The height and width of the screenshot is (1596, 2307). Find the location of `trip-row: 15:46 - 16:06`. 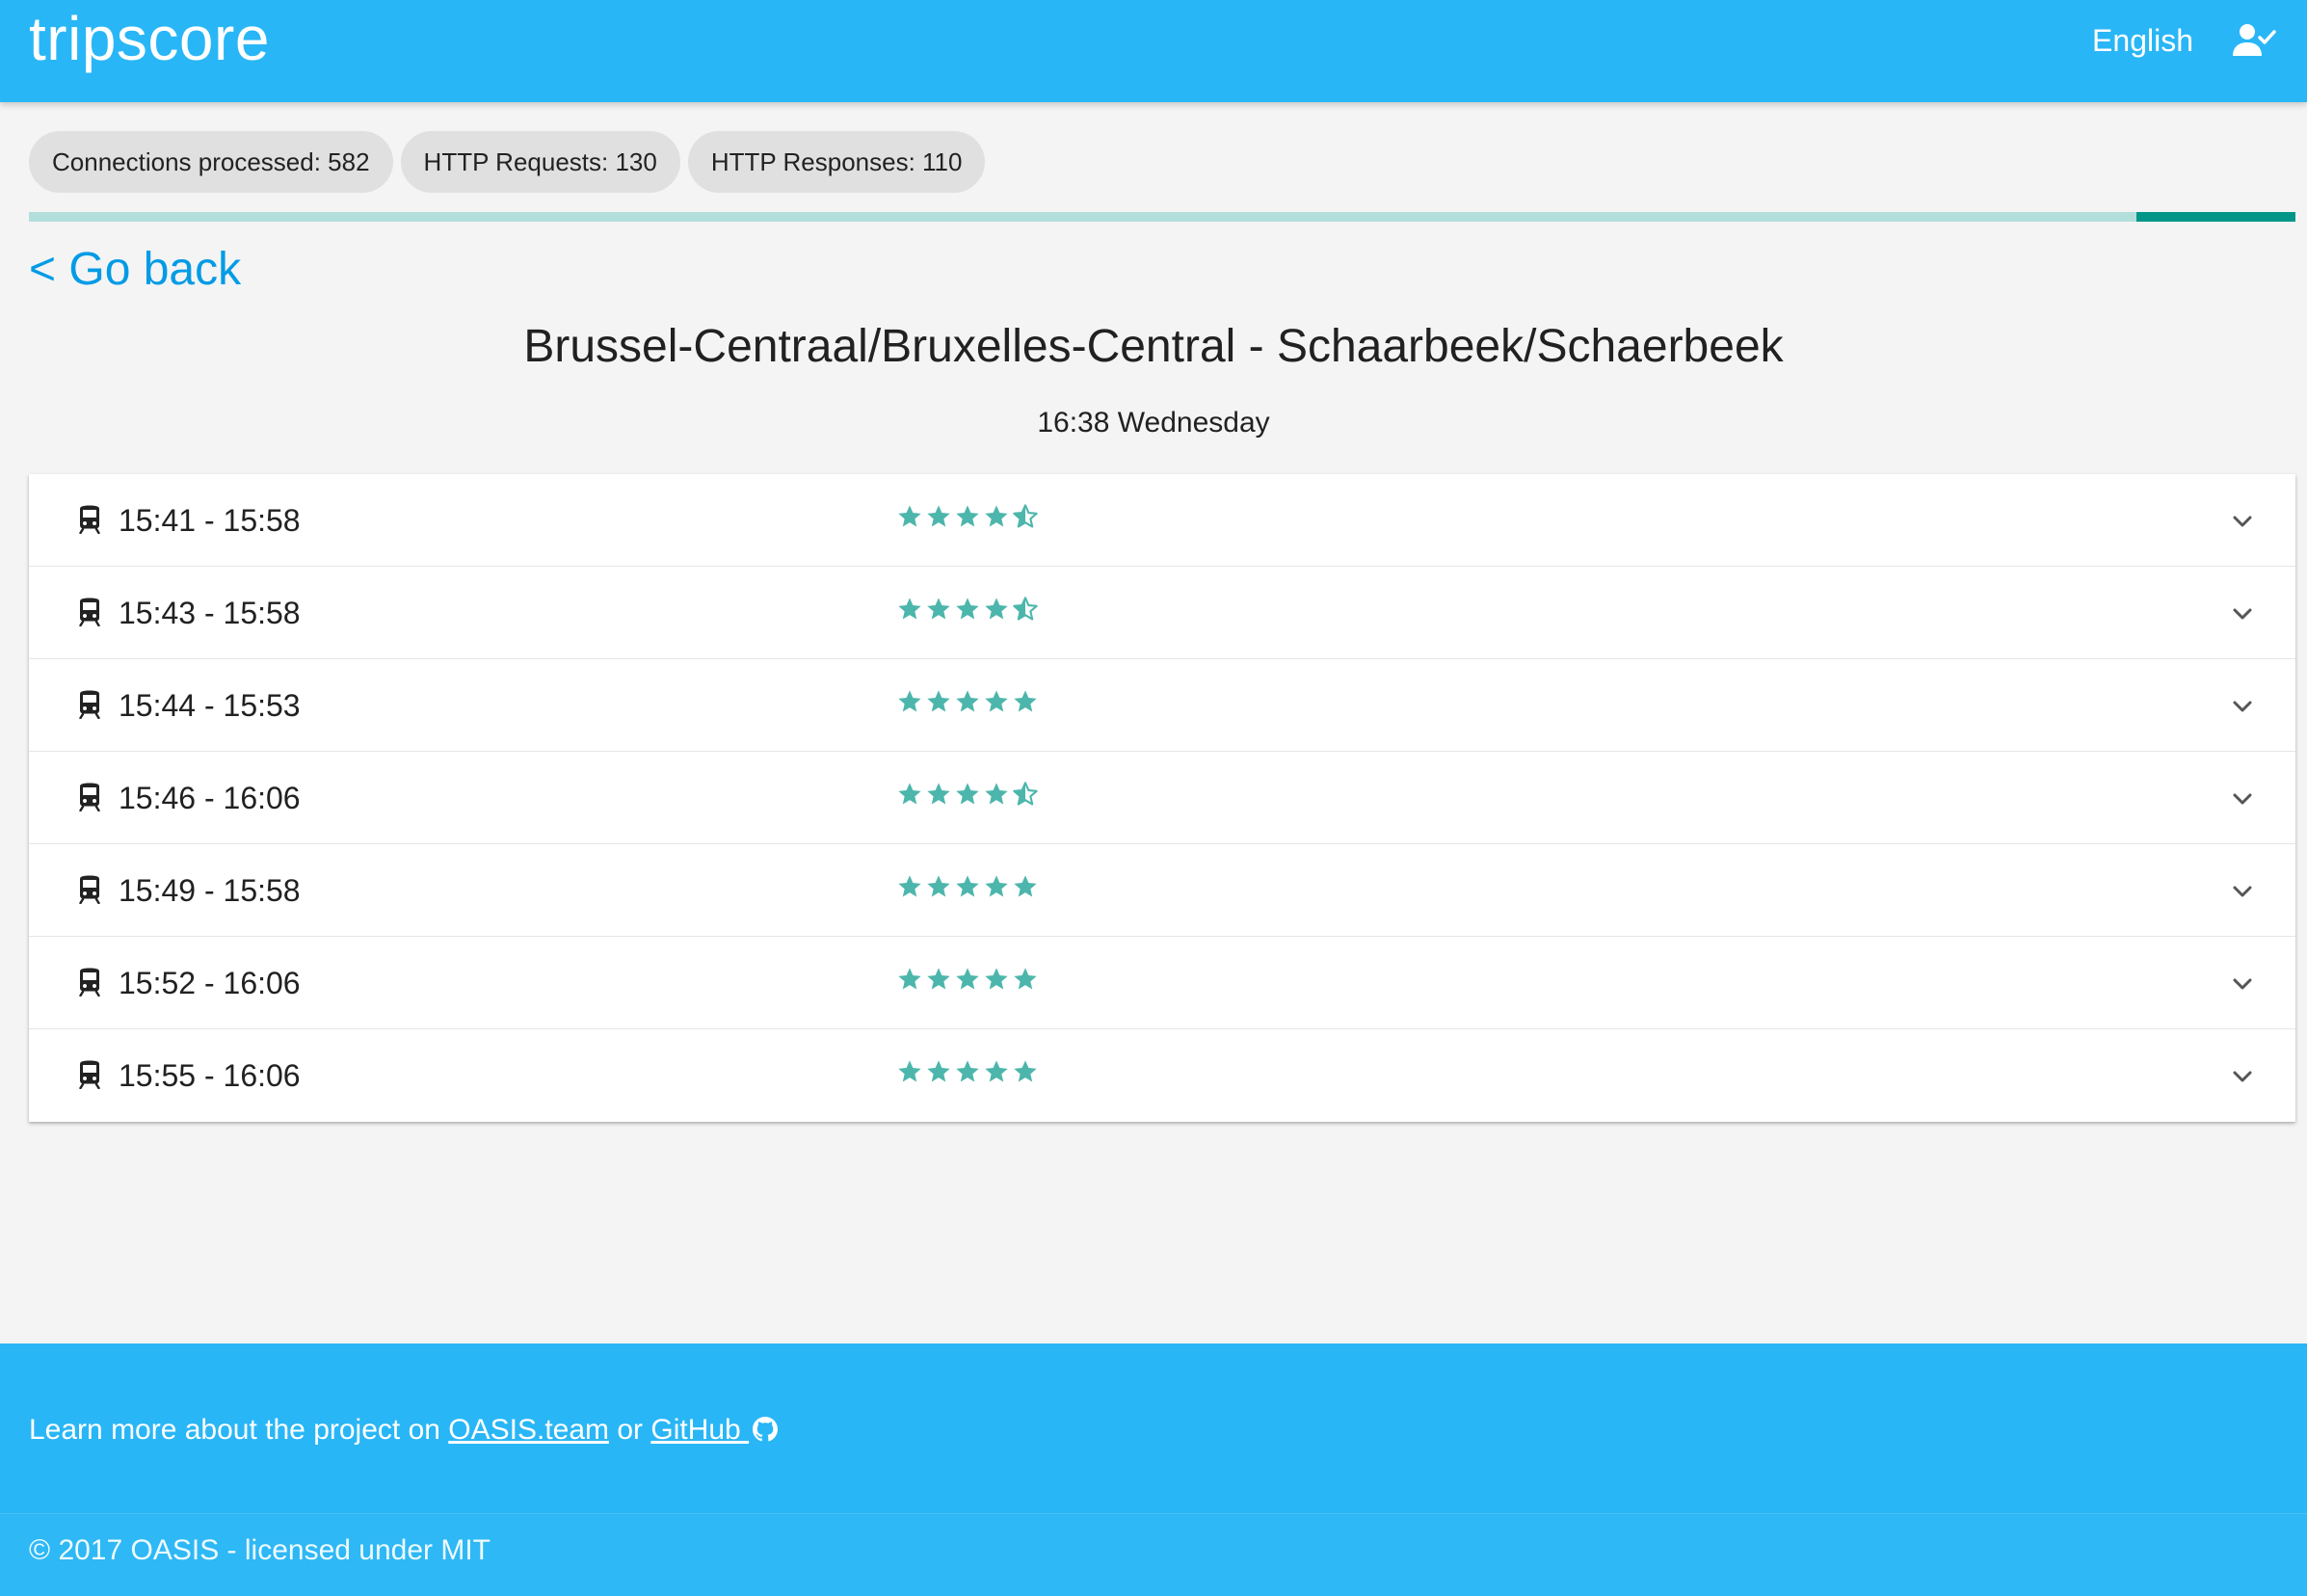

trip-row: 15:46 - 16:06 is located at coordinates (1162, 798).